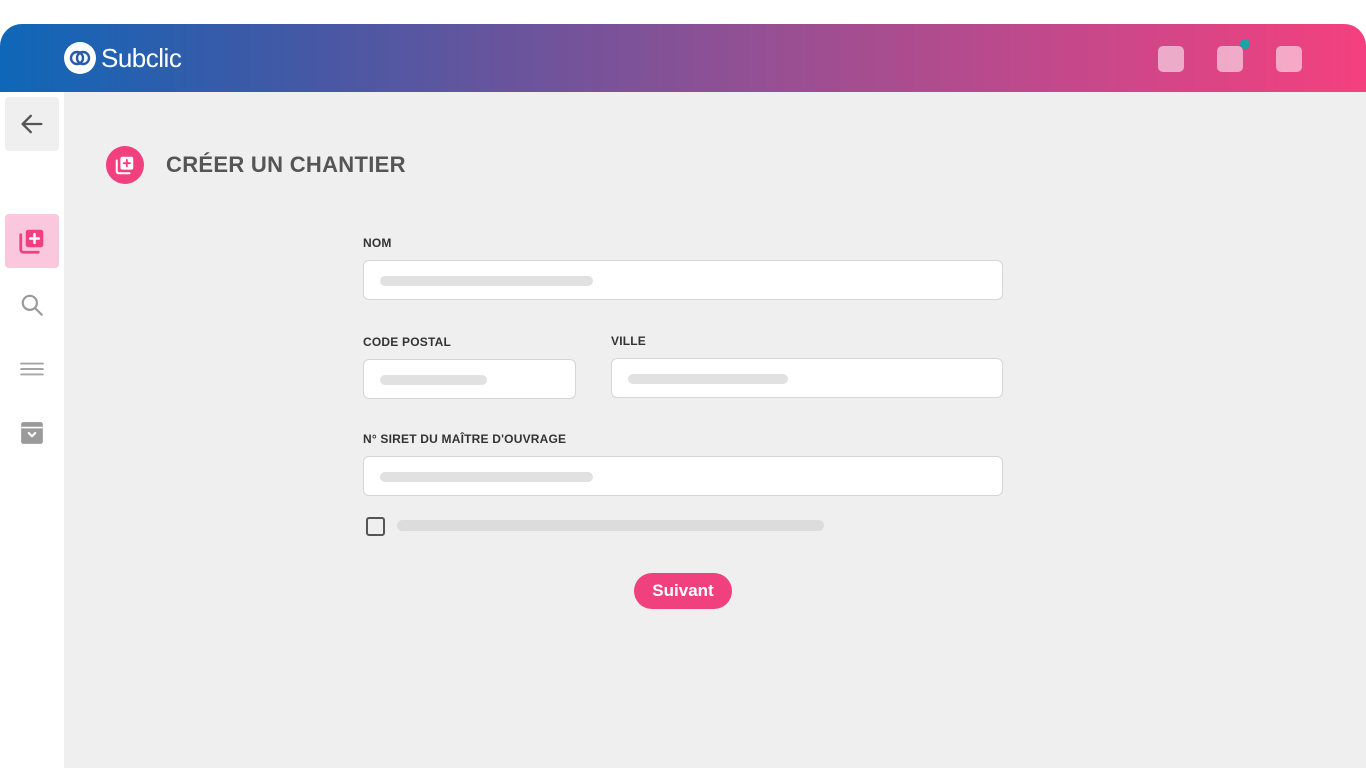 The image size is (1366, 768). Describe the element at coordinates (807, 378) in the screenshot. I see `ville-input` at that location.